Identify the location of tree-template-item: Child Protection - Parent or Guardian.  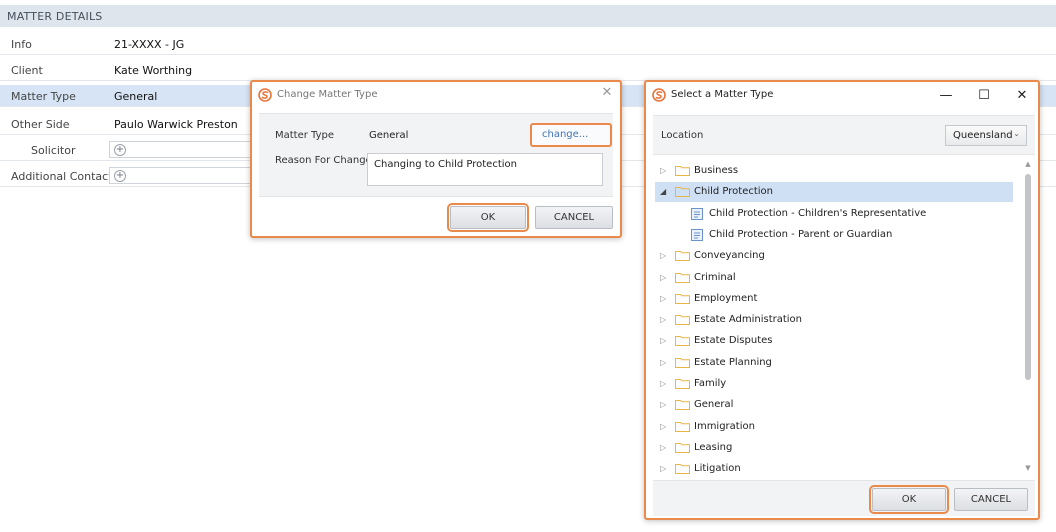
(834, 235).